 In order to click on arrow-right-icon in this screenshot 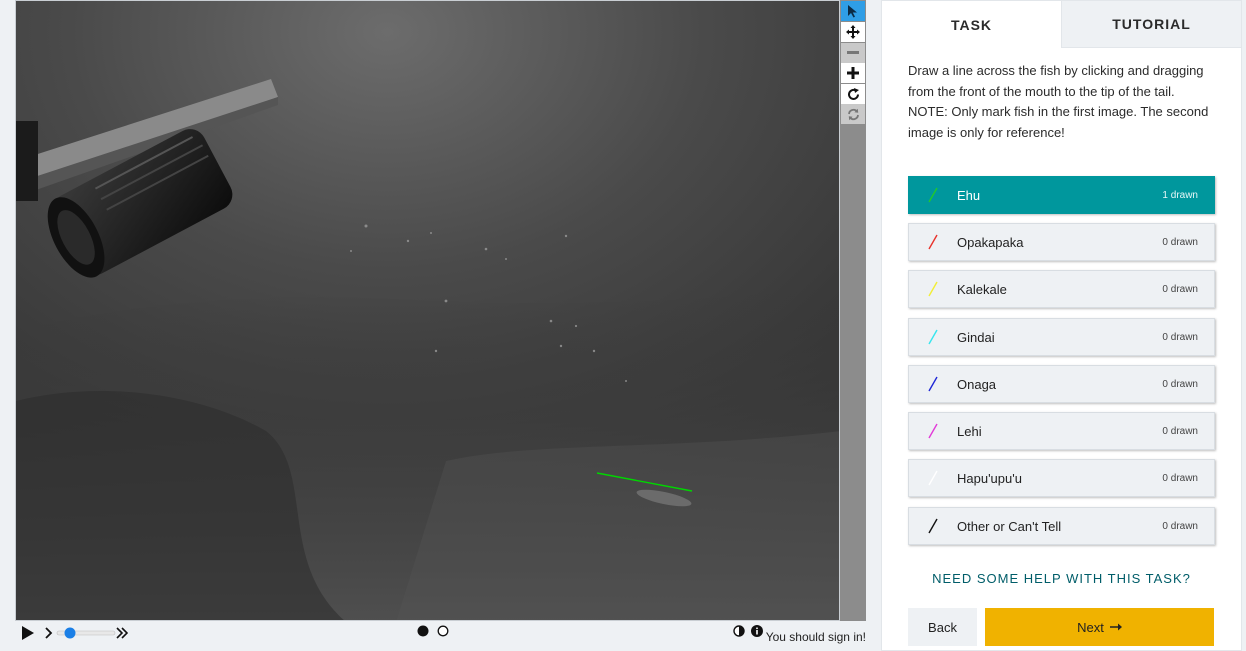, I will do `click(1115, 627)`.